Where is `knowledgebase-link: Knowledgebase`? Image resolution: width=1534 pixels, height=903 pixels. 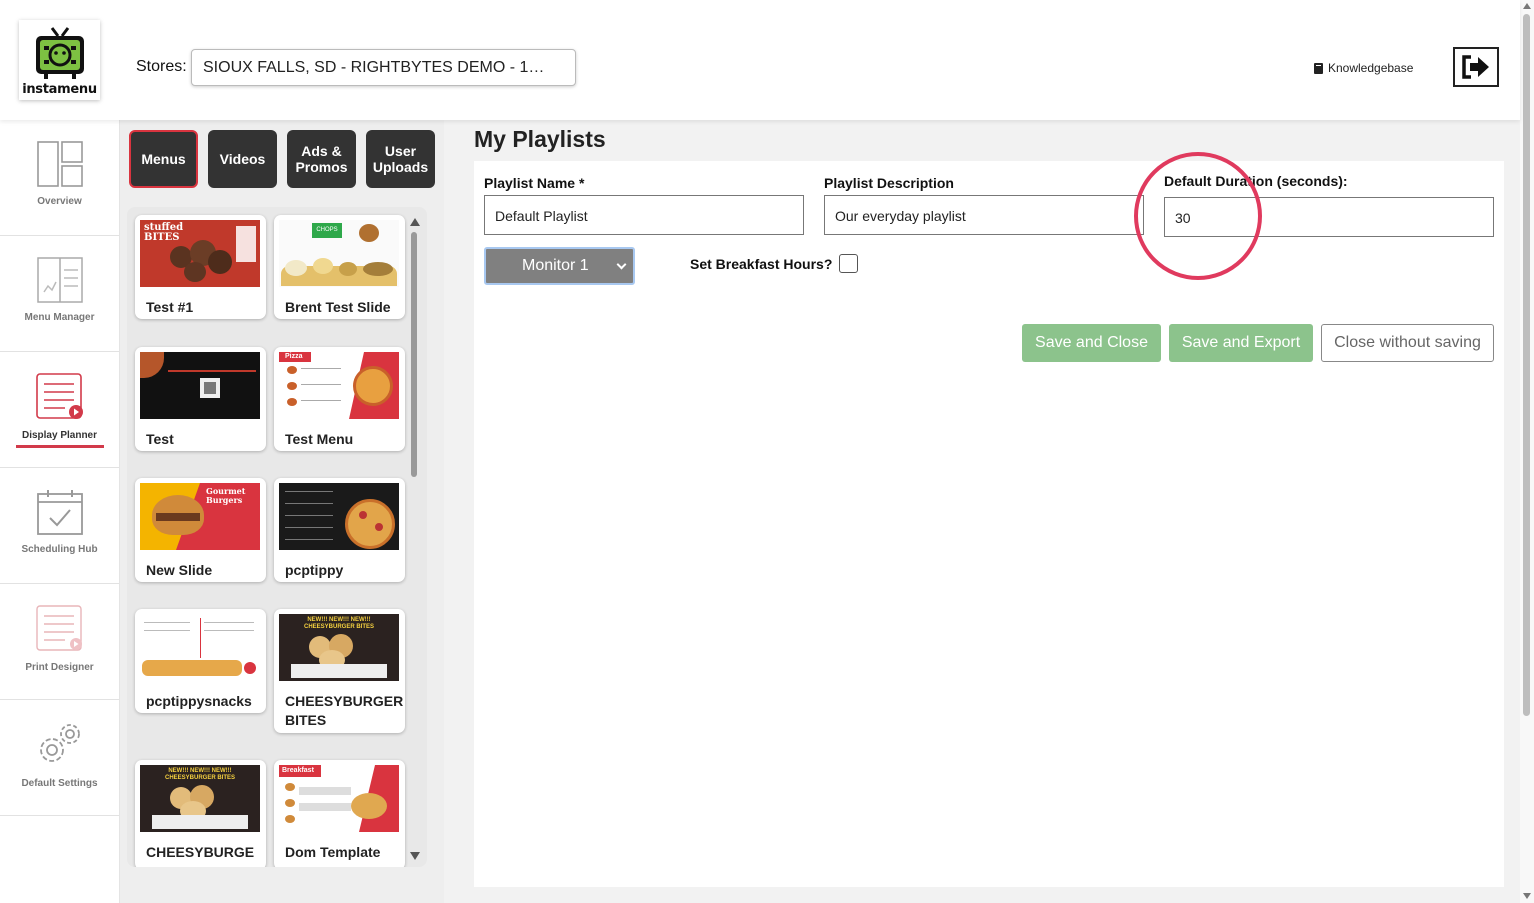
knowledgebase-link: Knowledgebase is located at coordinates (1363, 68).